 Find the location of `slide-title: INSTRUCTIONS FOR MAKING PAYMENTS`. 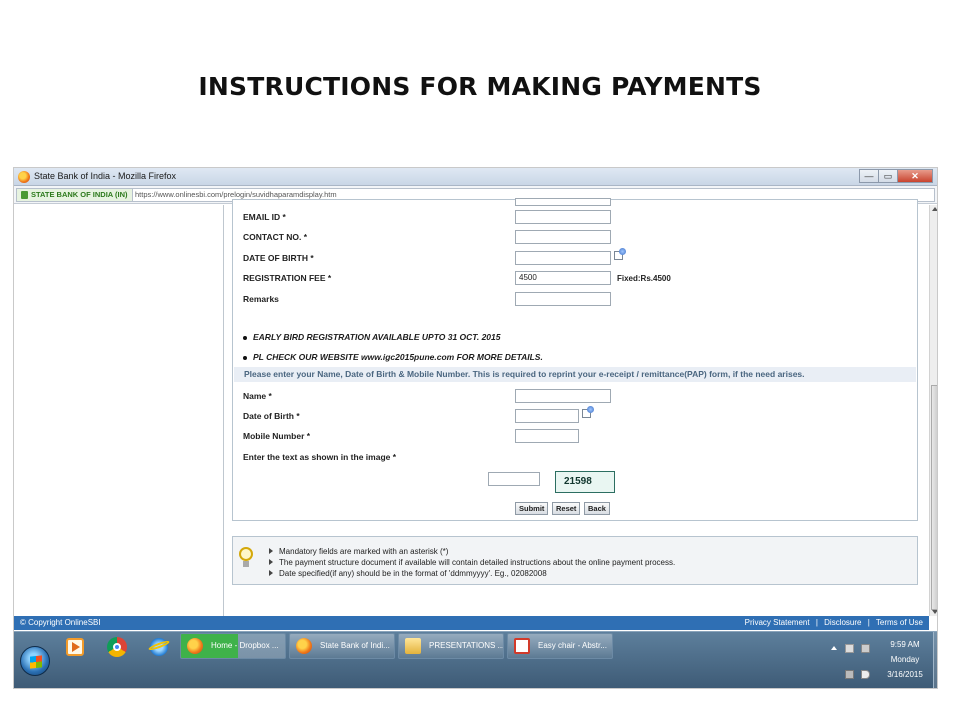

slide-title: INSTRUCTIONS FOR MAKING PAYMENTS is located at coordinates (480, 86).